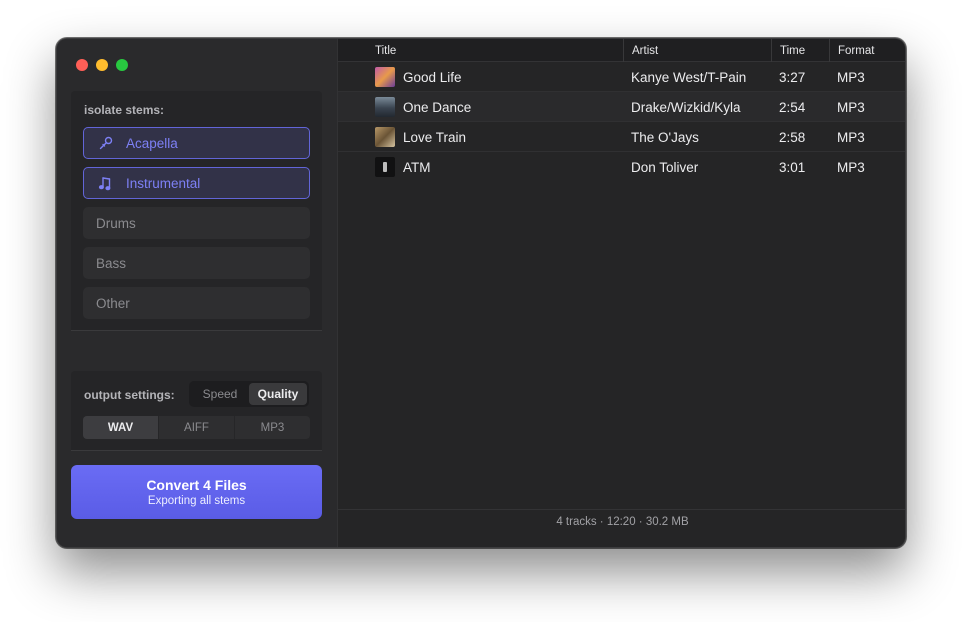 The image size is (962, 622). I want to click on format-segmented-control: WAV AIFF MP3, so click(196, 427).